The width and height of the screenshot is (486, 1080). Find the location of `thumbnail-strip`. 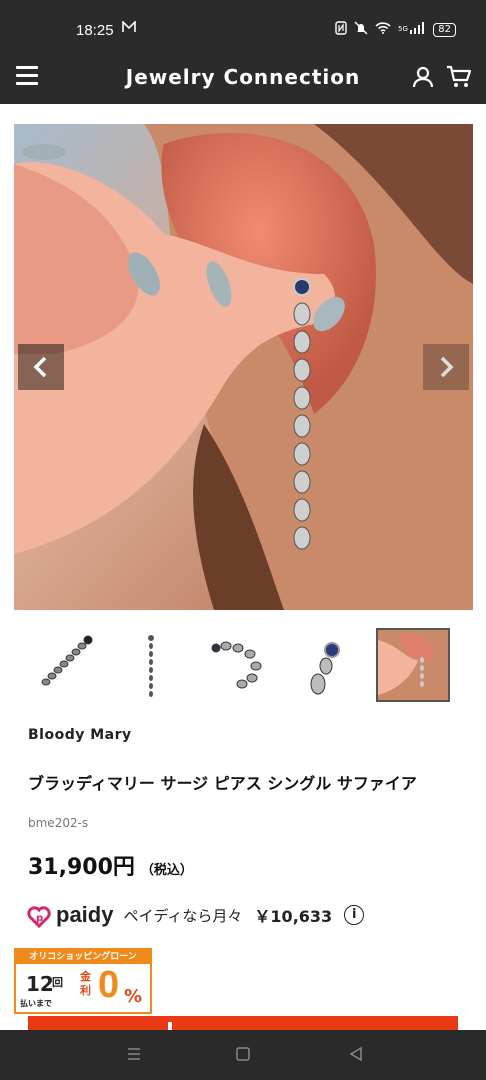

thumbnail-strip is located at coordinates (244, 666).